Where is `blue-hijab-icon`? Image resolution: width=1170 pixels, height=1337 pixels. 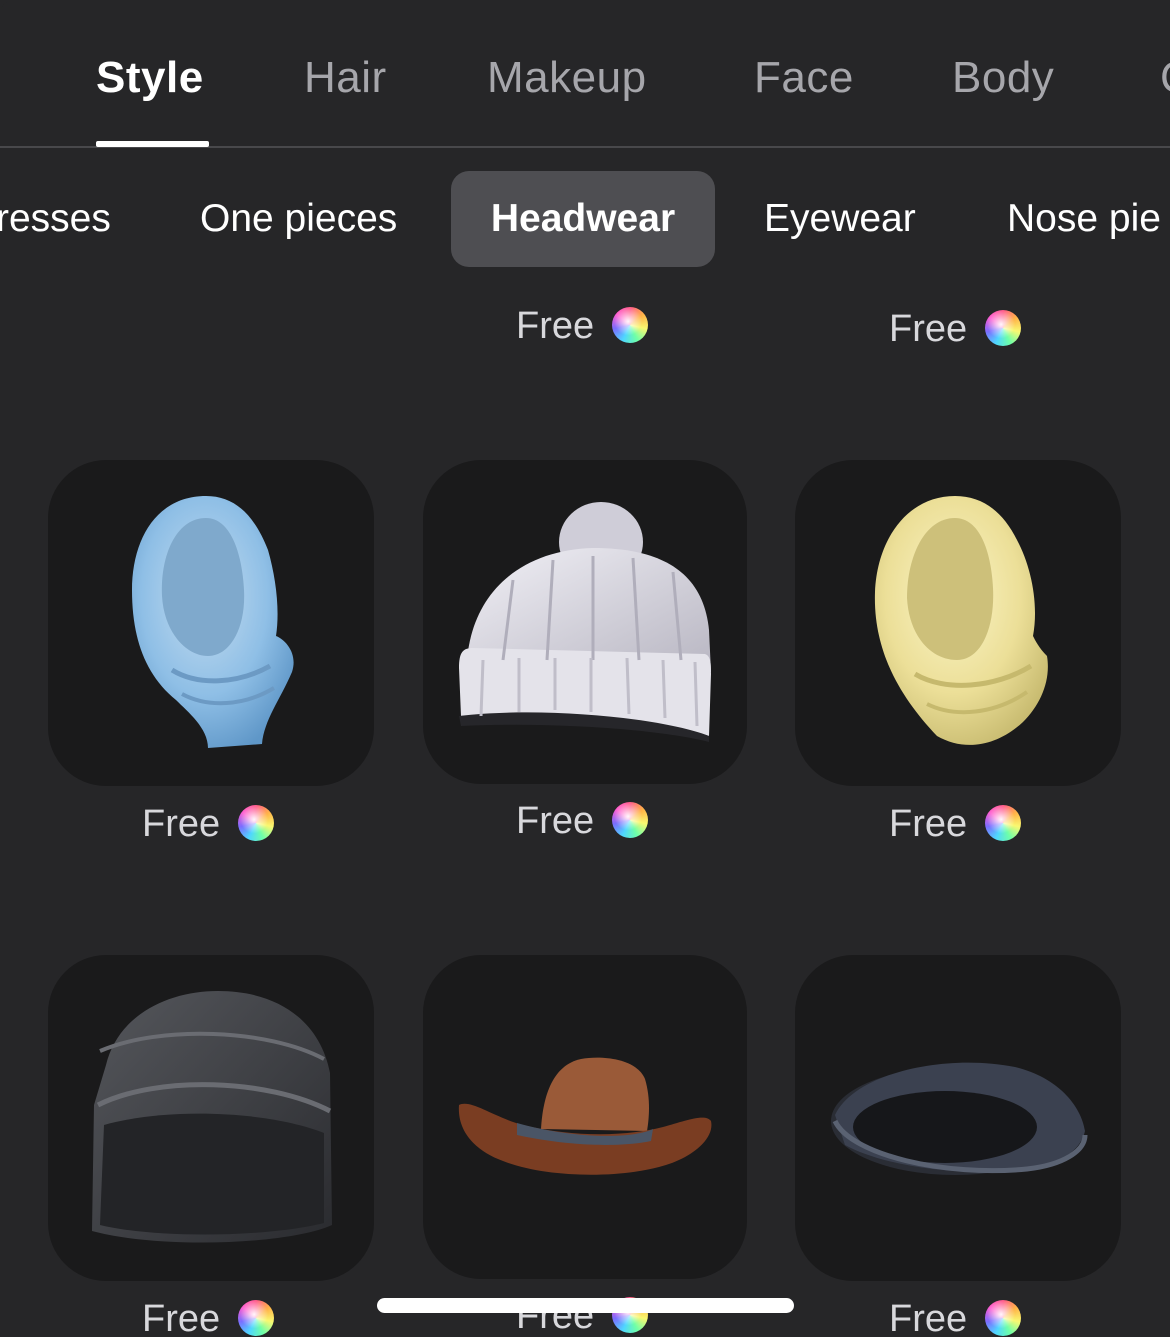
blue-hijab-icon is located at coordinates (213, 622).